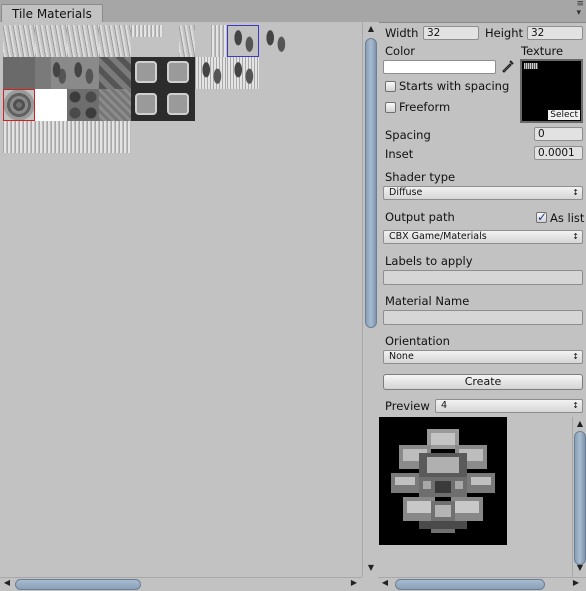 This screenshot has width=586, height=591. I want to click on texture-thumbnail, so click(531, 66).